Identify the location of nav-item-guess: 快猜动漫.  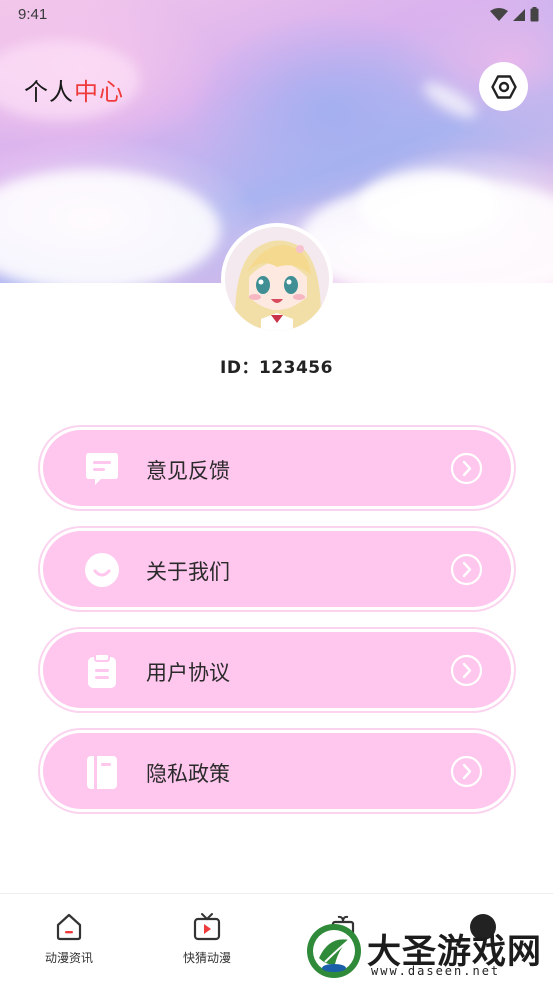
(207, 939).